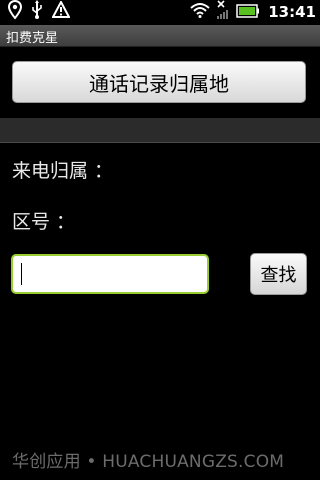 This screenshot has height=480, width=320. Describe the element at coordinates (160, 12) in the screenshot. I see `status-bar: 13:41` at that location.